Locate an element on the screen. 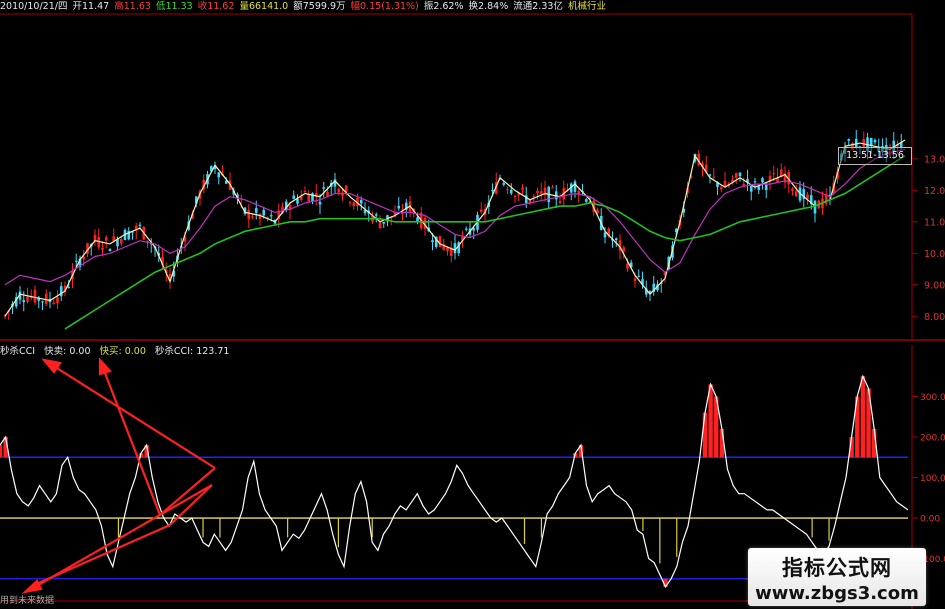 The width and height of the screenshot is (945, 609). watermark-url: www.zbgs3.com is located at coordinates (837, 593).